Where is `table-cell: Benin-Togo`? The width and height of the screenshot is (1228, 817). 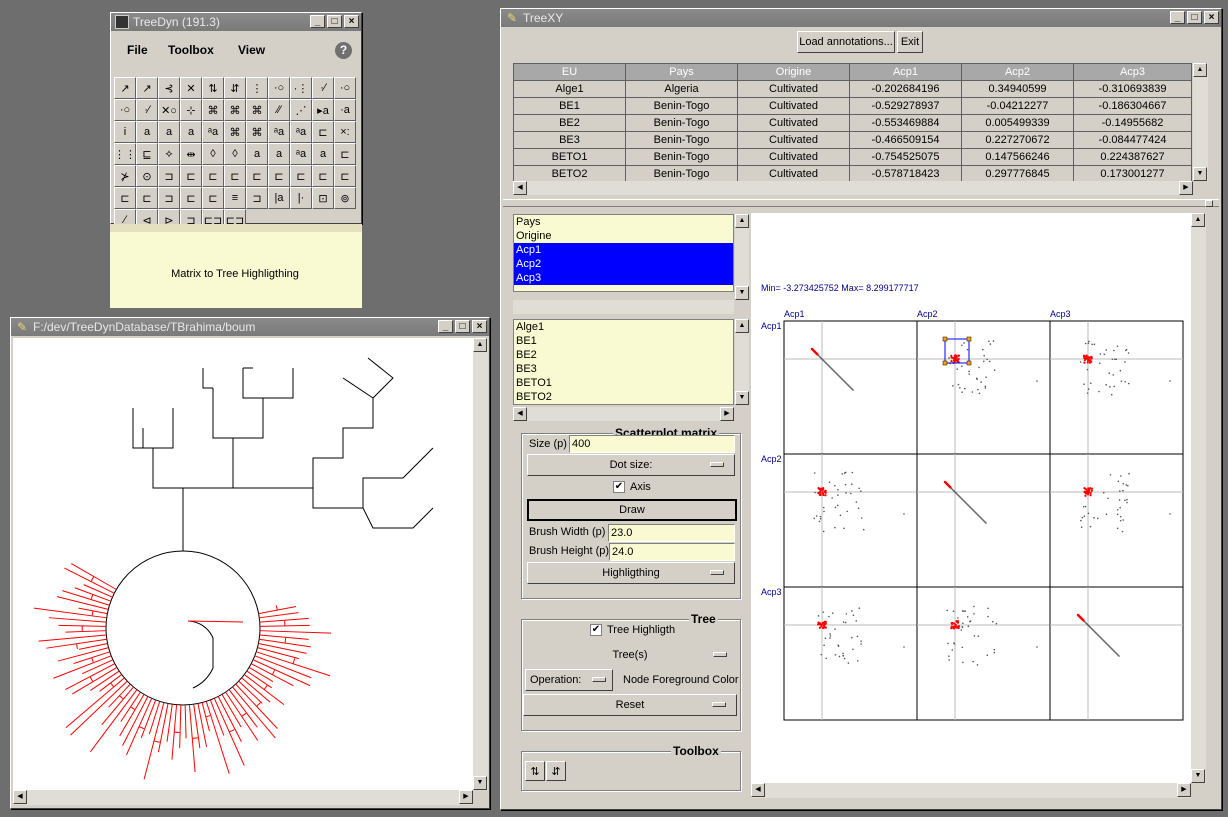 table-cell: Benin-Togo is located at coordinates (681, 140).